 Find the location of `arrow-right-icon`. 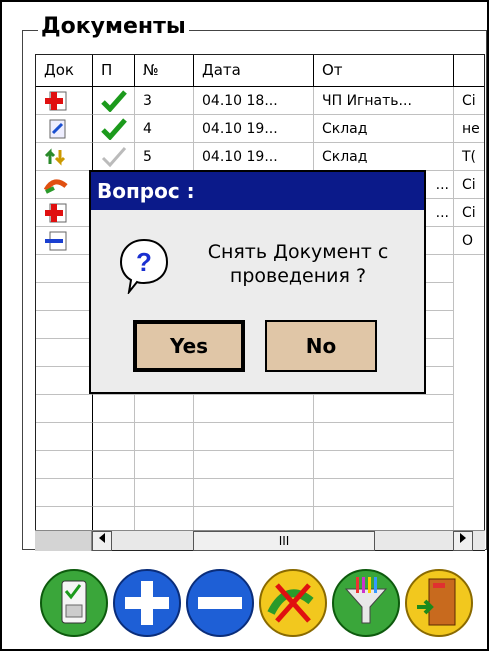

arrow-right-icon is located at coordinates (463, 538).